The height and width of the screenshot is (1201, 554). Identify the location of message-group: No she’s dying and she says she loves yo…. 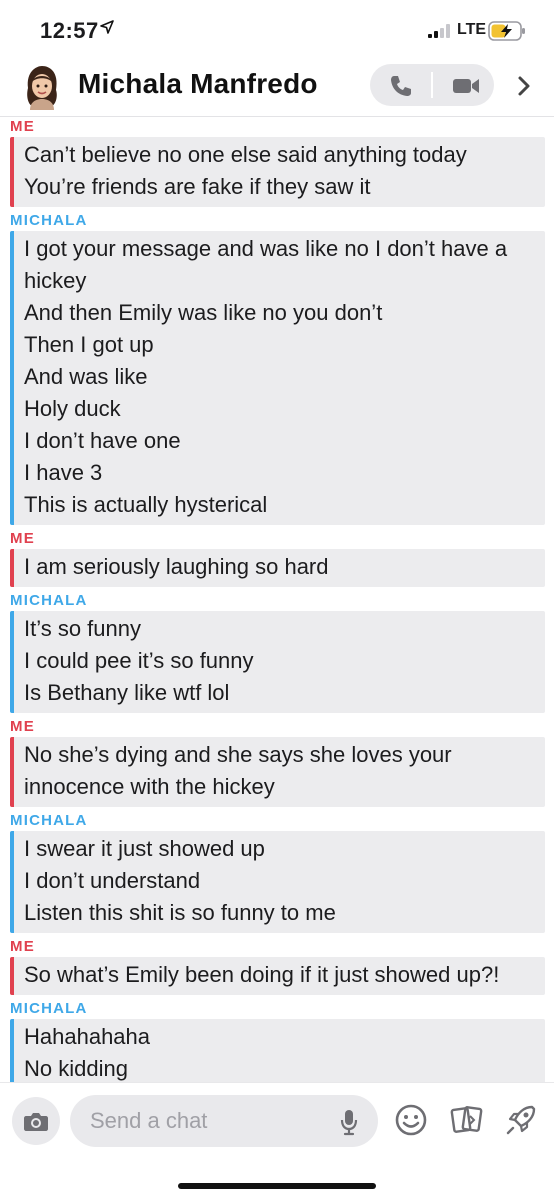
(277, 772).